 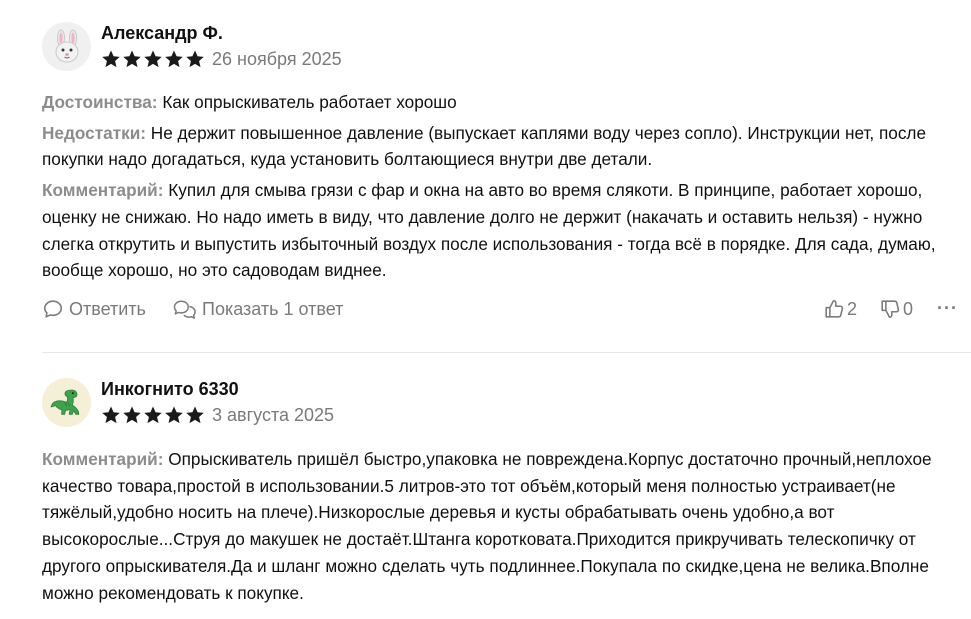 I want to click on replies-icon, so click(x=184, y=309).